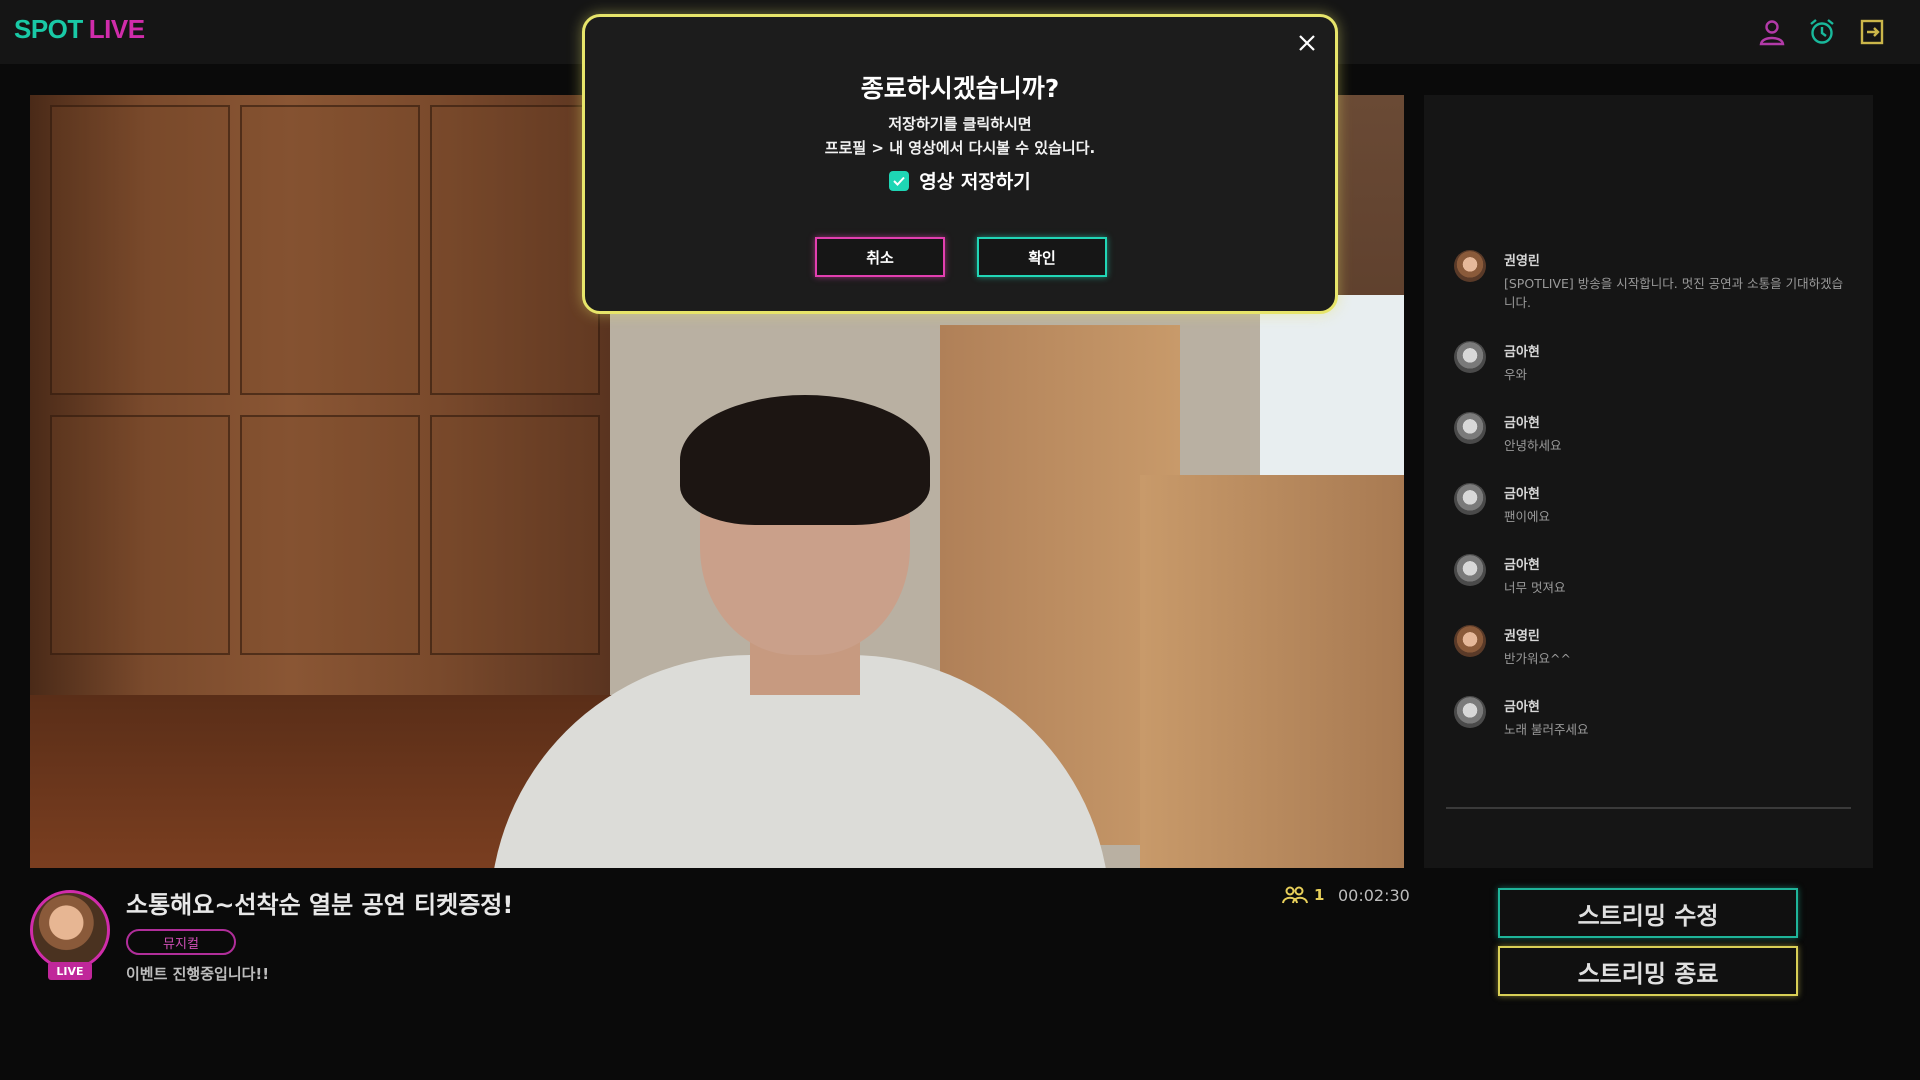 The width and height of the screenshot is (1920, 1080). Describe the element at coordinates (1307, 43) in the screenshot. I see `close-icon` at that location.